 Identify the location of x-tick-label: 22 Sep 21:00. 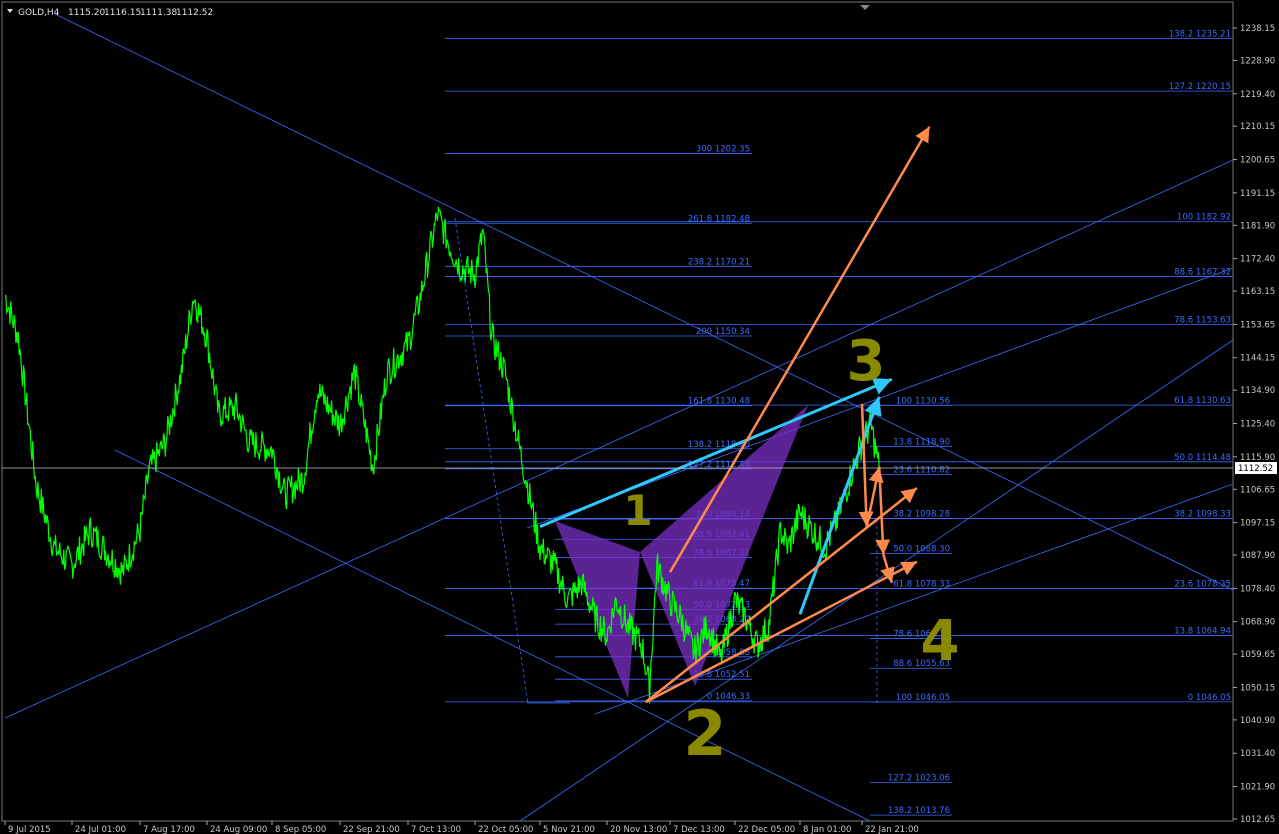
(371, 829).